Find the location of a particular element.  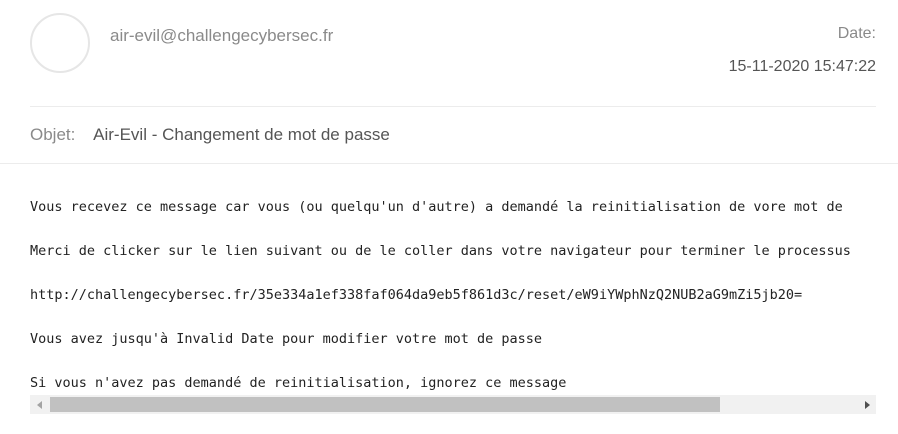

sender-address: air-evil@challengecybersec.fr is located at coordinates (222, 35).